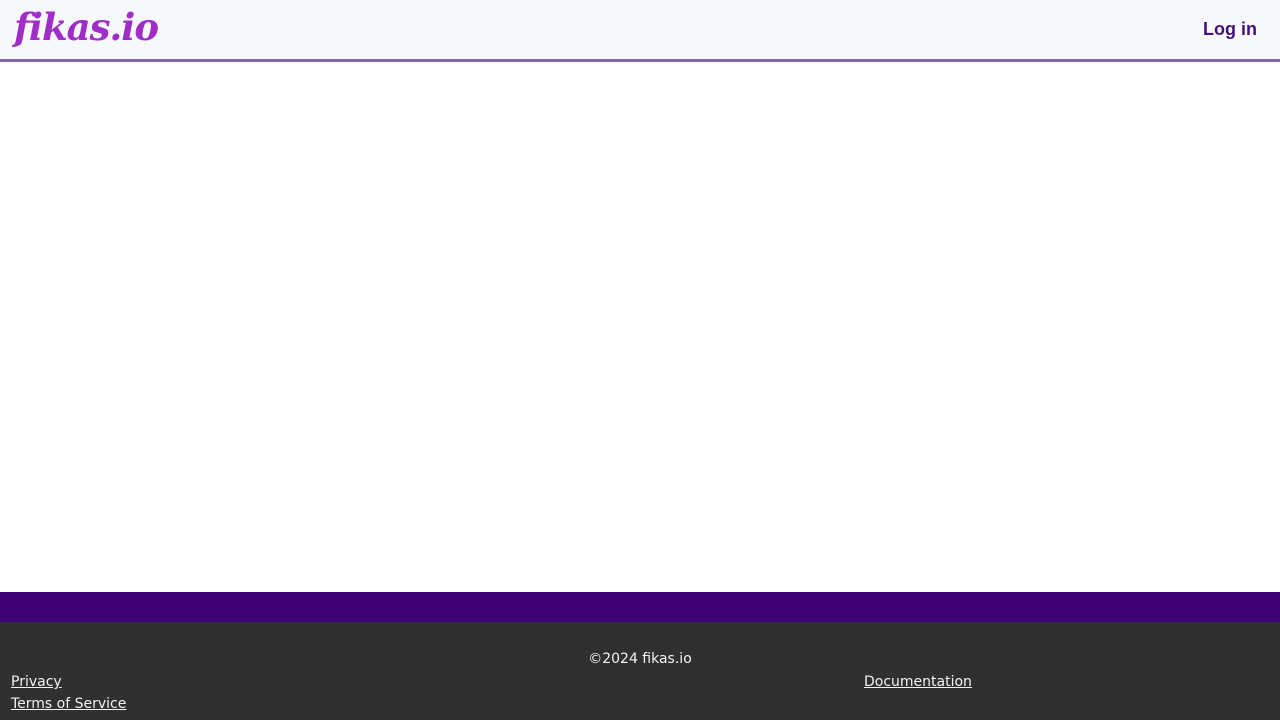 Image resolution: width=1280 pixels, height=720 pixels. Describe the element at coordinates (640, 31) in the screenshot. I see `top-navbar: fikas.io Log in` at that location.